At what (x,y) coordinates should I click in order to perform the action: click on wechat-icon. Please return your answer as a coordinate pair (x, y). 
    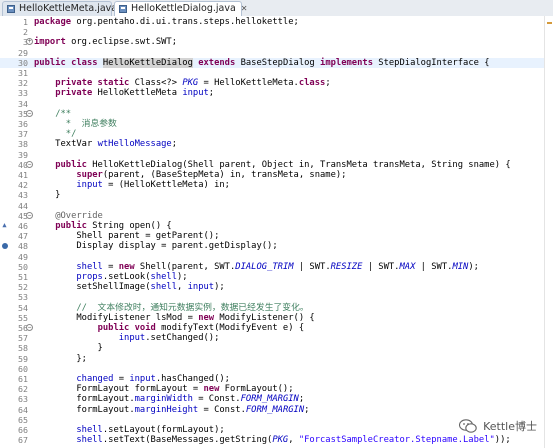
    Looking at the image, I should click on (468, 426).